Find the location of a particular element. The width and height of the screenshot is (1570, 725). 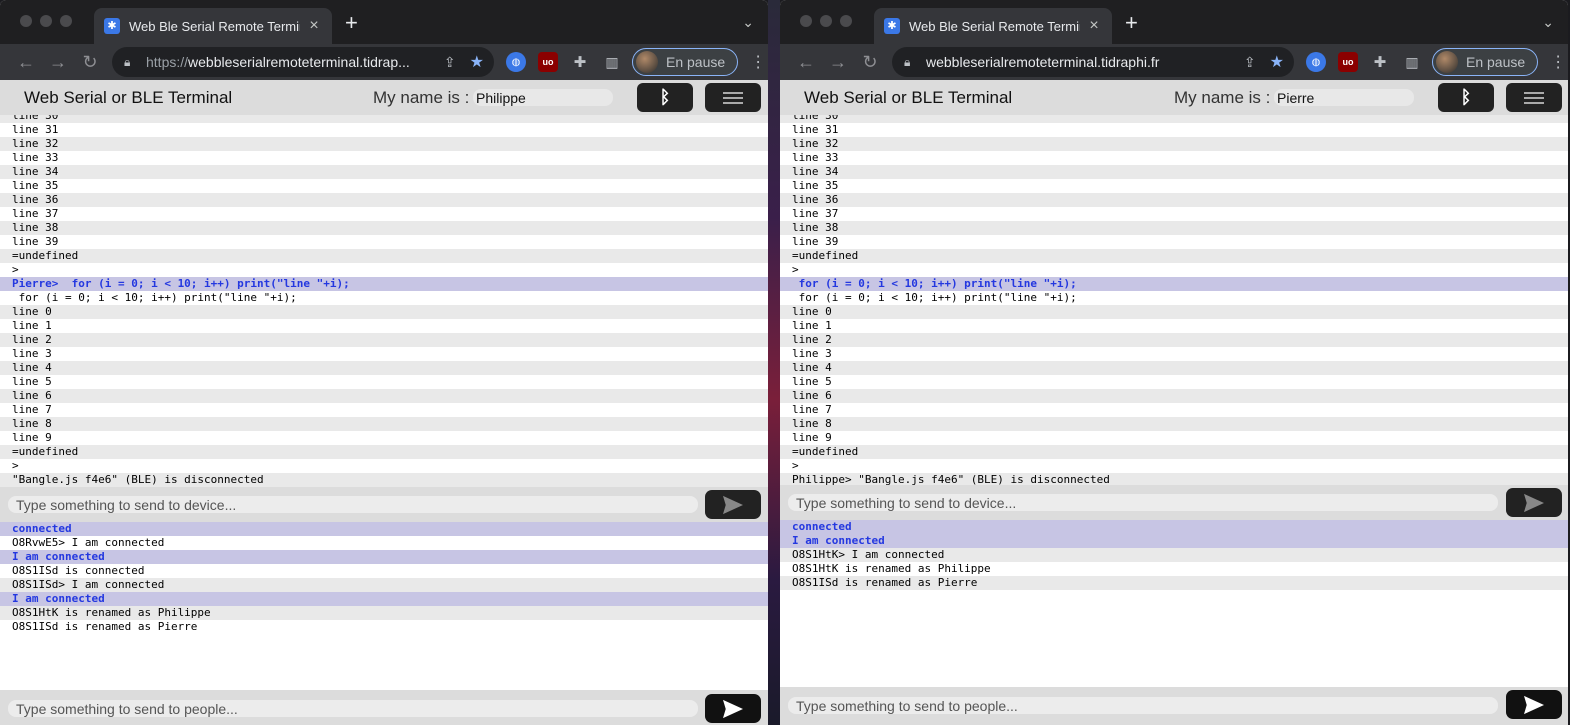

log-line: line 37 is located at coordinates (1174, 214).